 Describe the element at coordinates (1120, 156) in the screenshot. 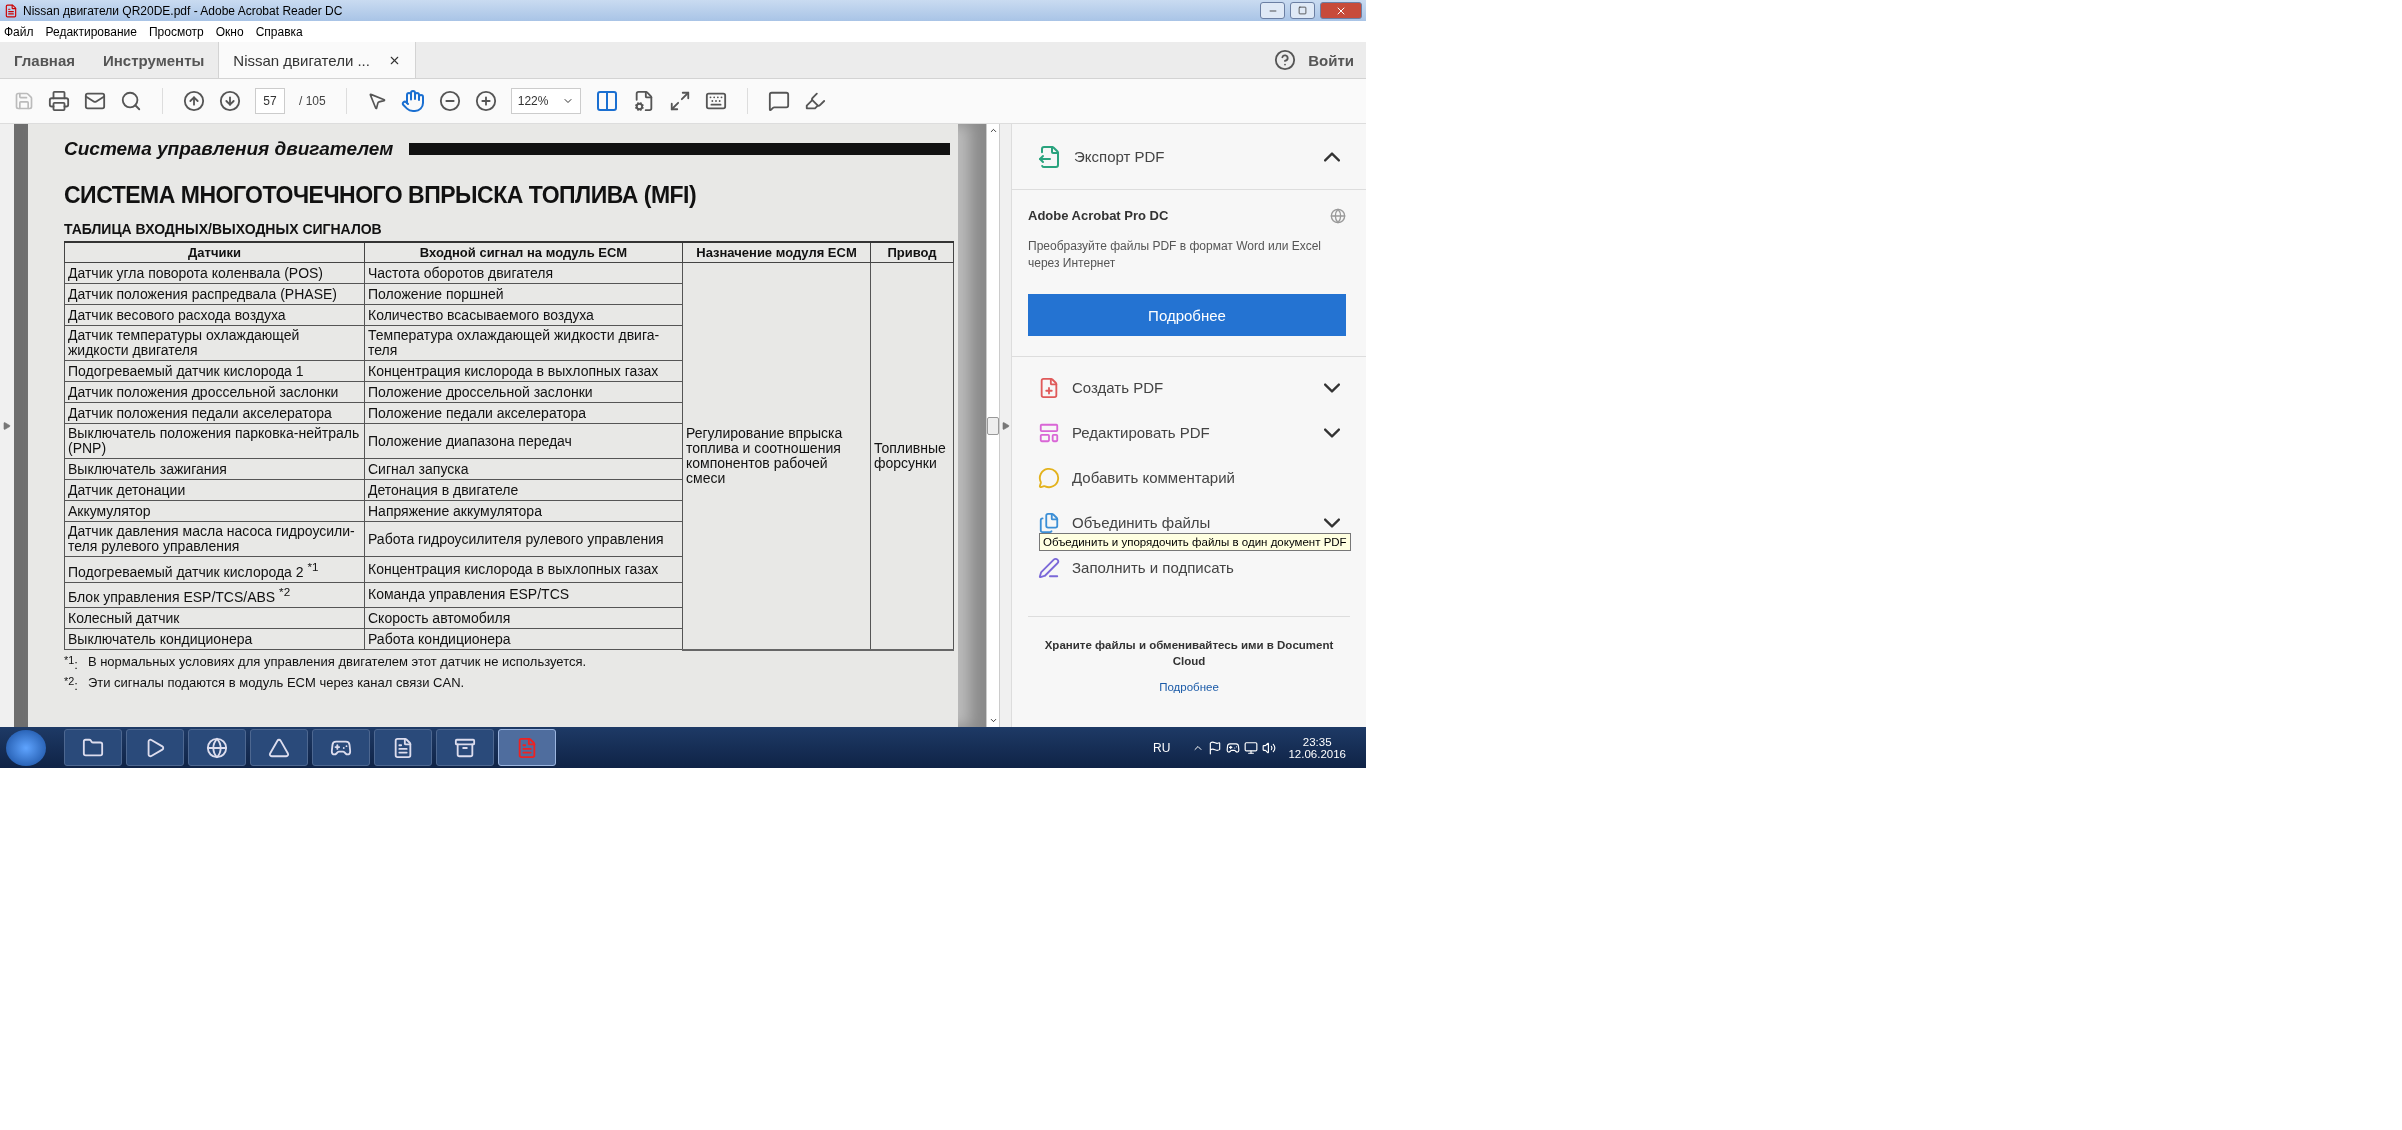

I see `tool-label: Экспорт PDF` at that location.